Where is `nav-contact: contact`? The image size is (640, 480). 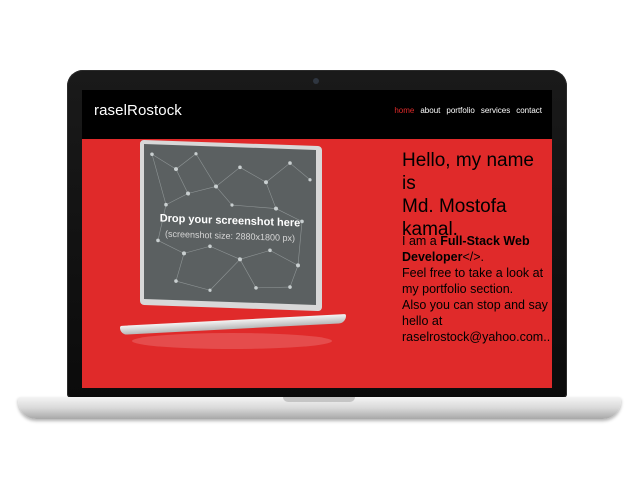
nav-contact: contact is located at coordinates (529, 110).